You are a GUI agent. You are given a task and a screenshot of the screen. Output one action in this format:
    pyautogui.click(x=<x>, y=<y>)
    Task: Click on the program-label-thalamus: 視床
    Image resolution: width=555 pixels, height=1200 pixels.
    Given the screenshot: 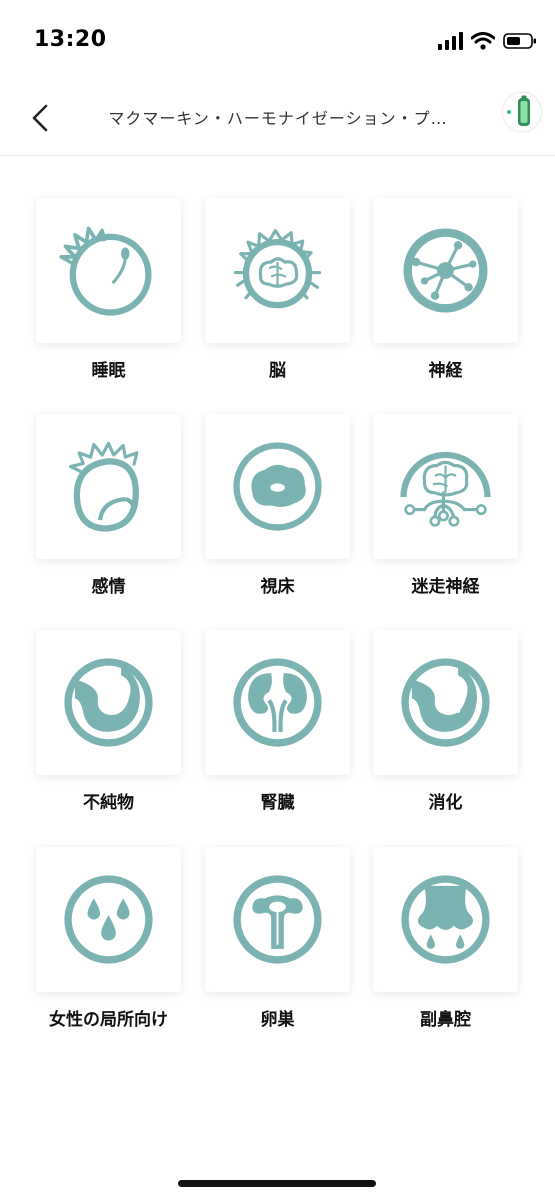 What is the action you would take?
    pyautogui.click(x=277, y=587)
    